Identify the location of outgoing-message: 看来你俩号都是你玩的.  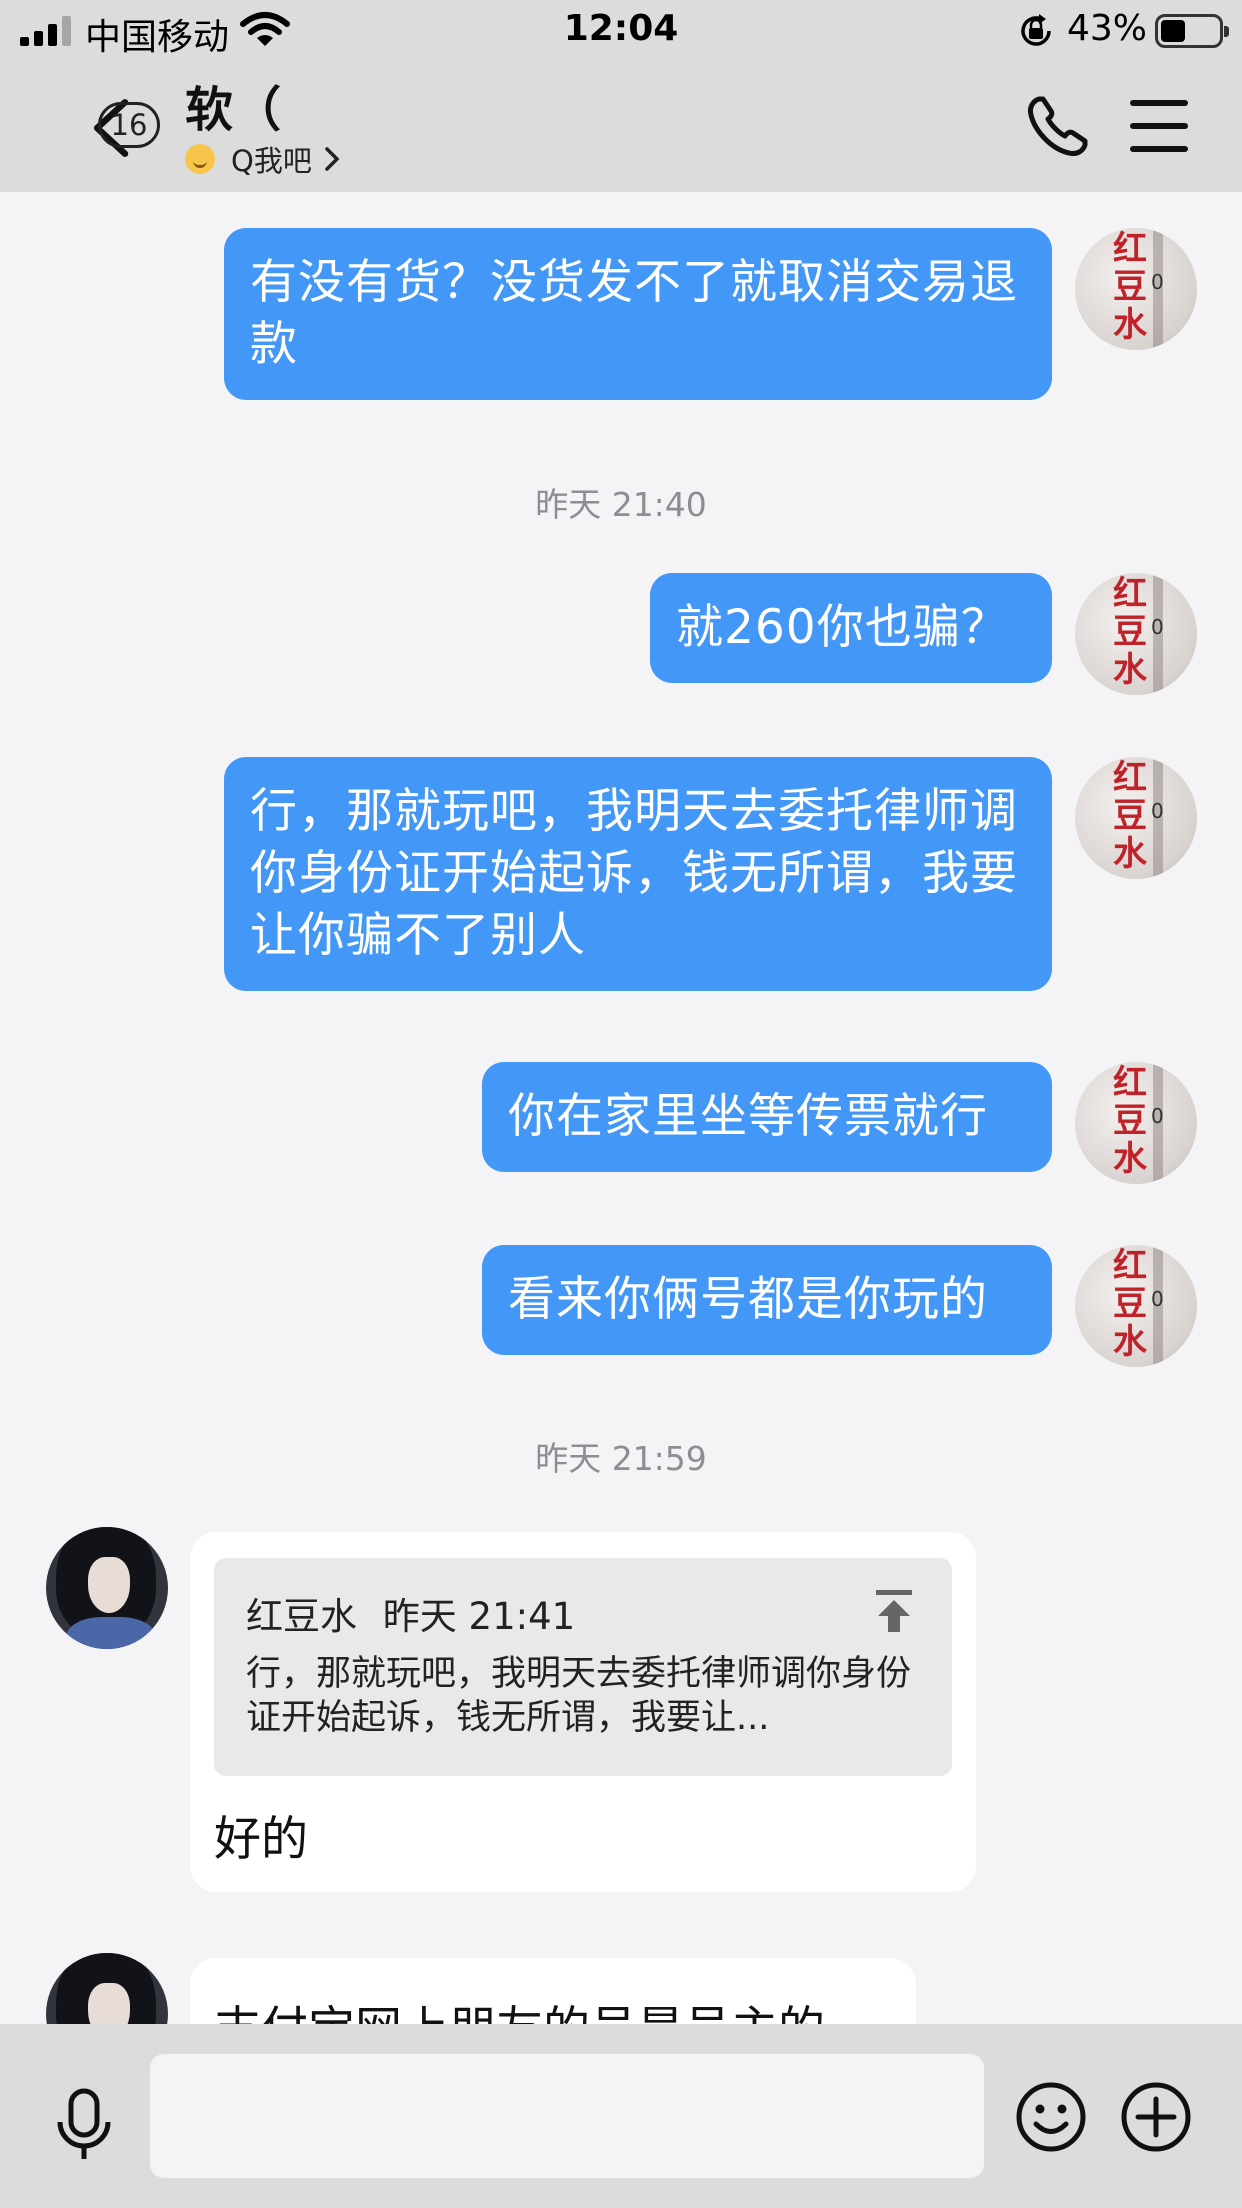
(767, 1300).